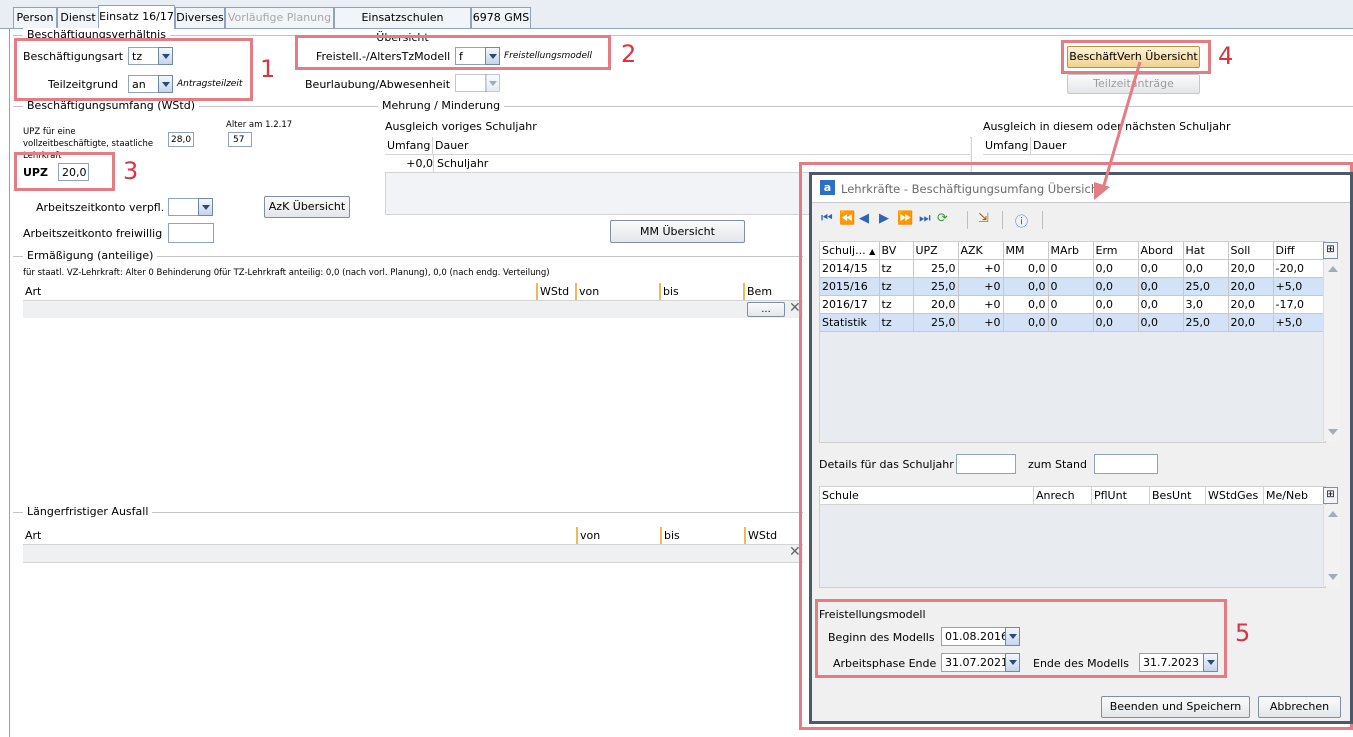 Image resolution: width=1353 pixels, height=737 pixels. Describe the element at coordinates (1243, 633) in the screenshot. I see `annotation-5: 5` at that location.